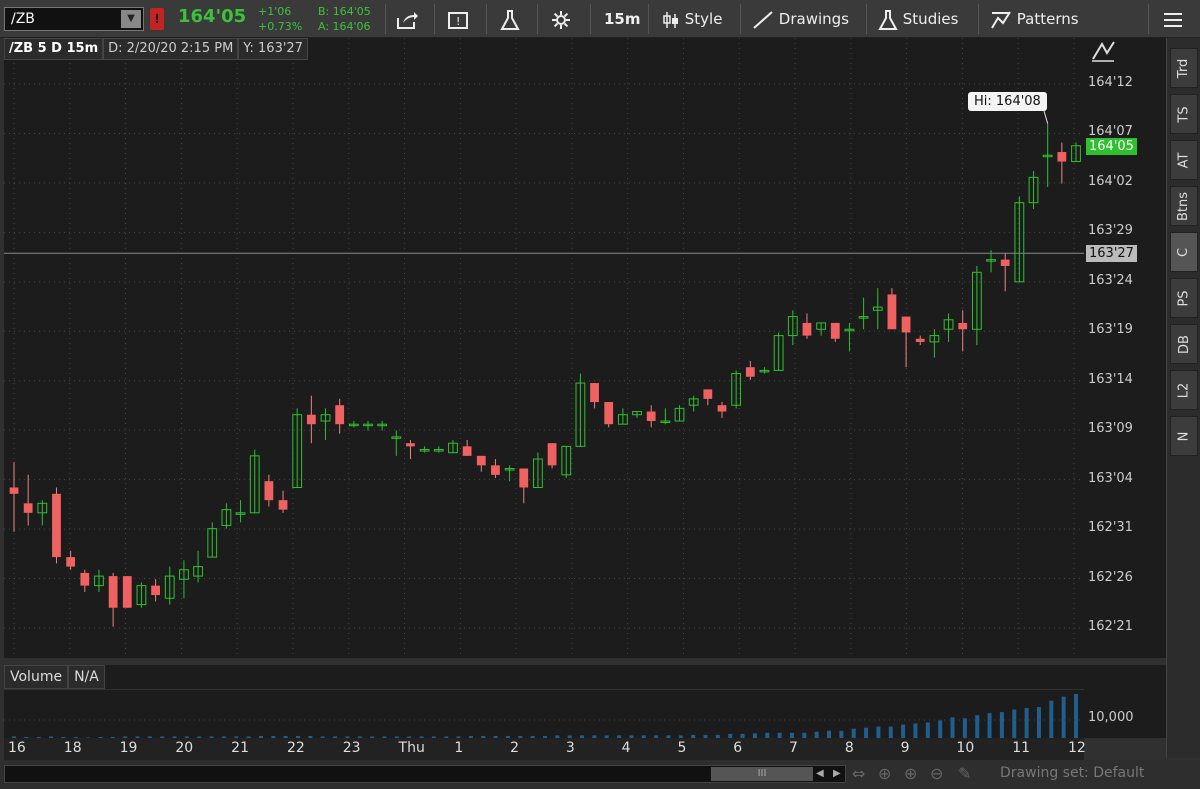 The height and width of the screenshot is (789, 1200). What do you see at coordinates (74, 19) in the screenshot?
I see `symbol-selector: /ZB ▼` at bounding box center [74, 19].